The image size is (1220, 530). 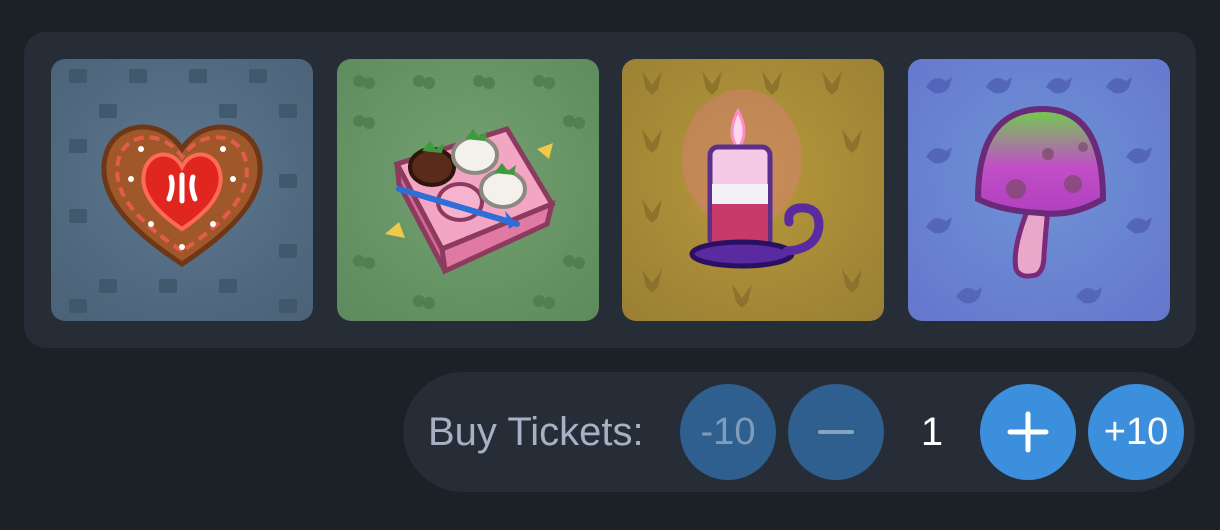 I want to click on gift-card-mushroom, so click(x=1039, y=190).